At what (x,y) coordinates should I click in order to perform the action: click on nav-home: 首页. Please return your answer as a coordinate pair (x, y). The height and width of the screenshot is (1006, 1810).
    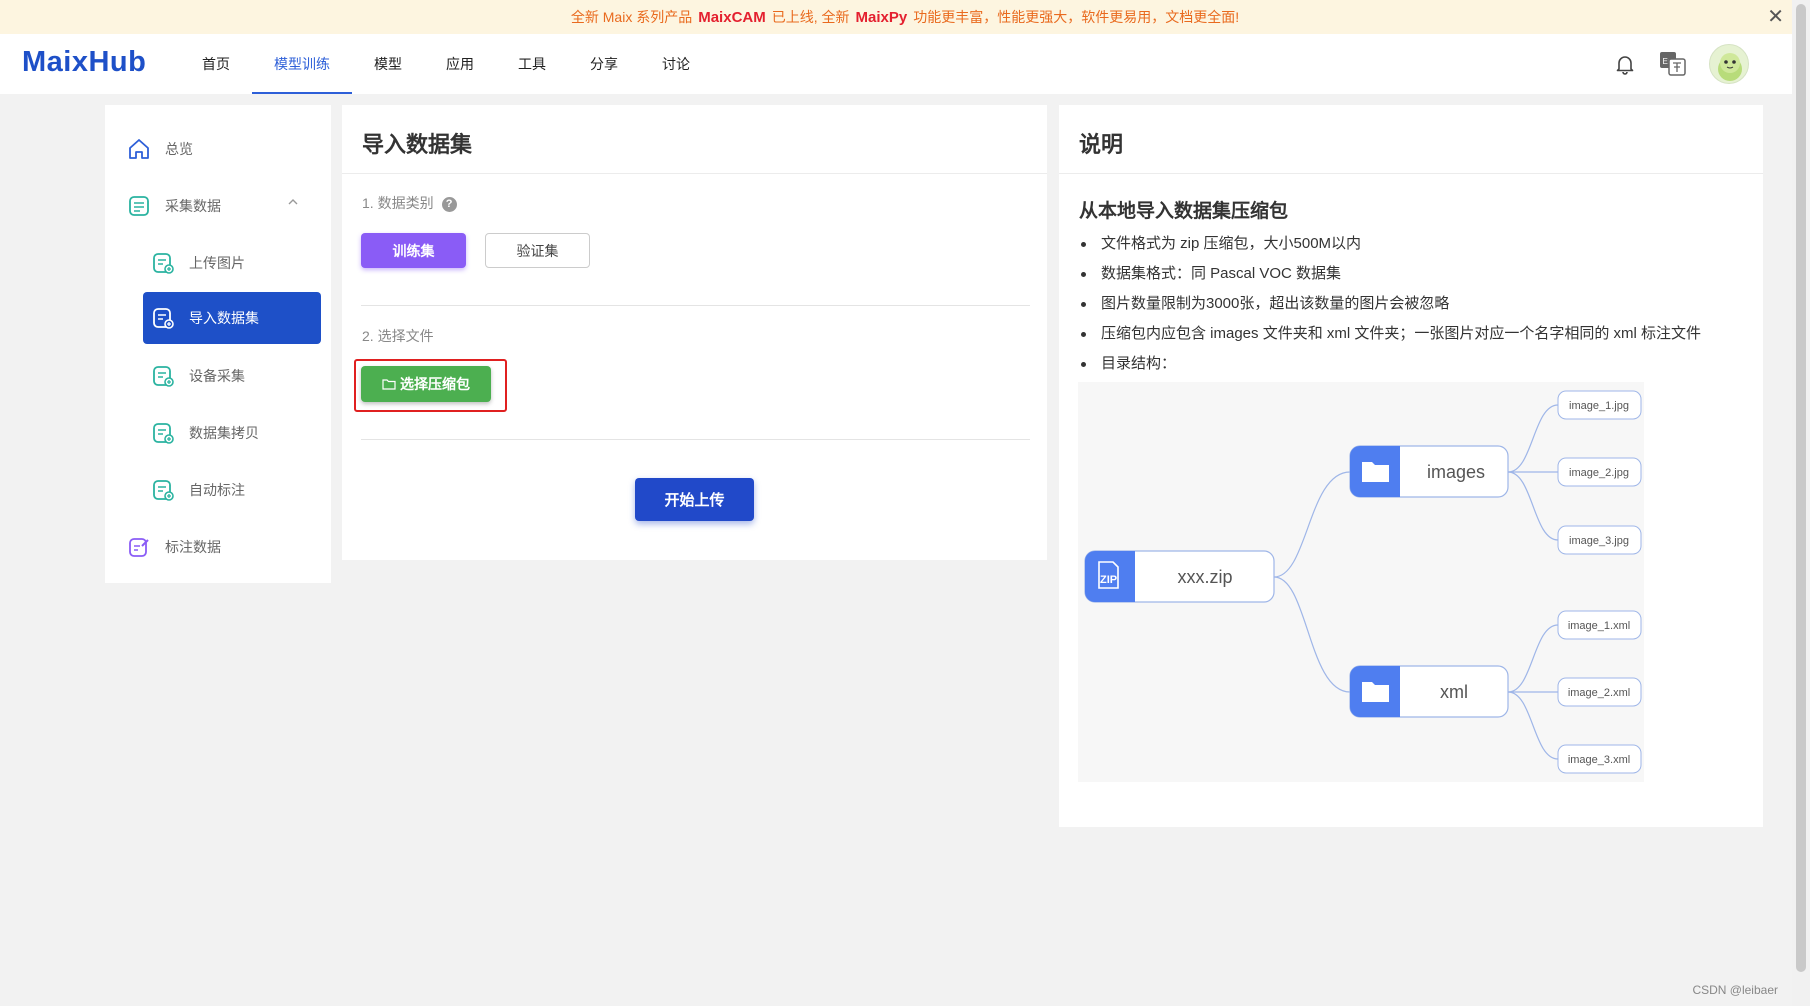
    Looking at the image, I should click on (216, 64).